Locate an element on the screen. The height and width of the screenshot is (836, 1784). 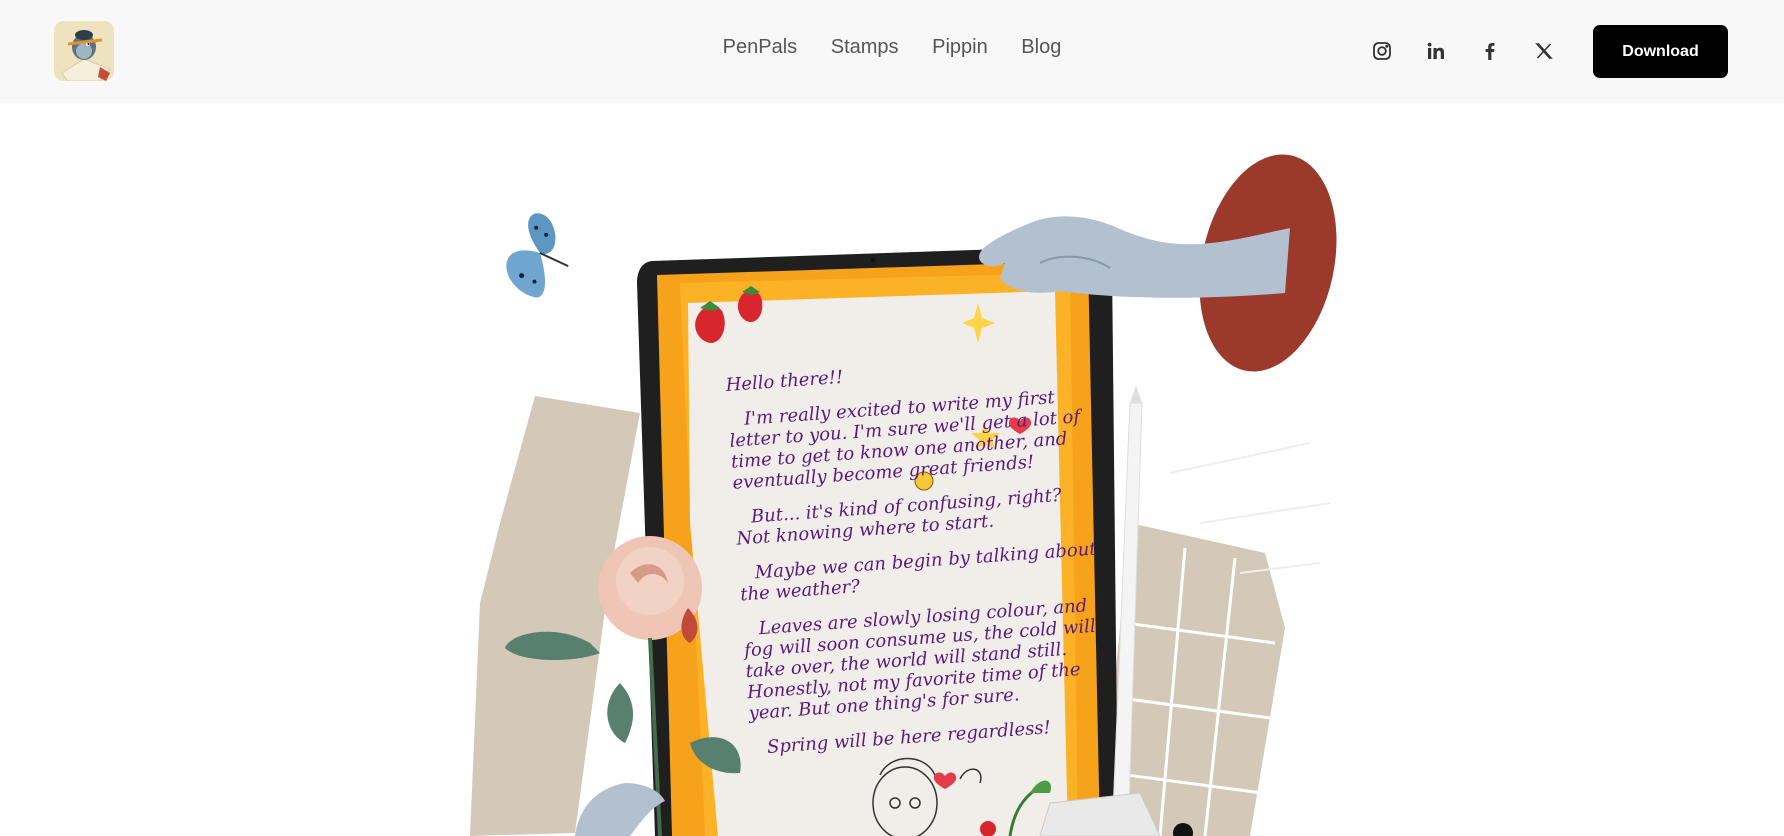
facebook-icon is located at coordinates (1490, 51).